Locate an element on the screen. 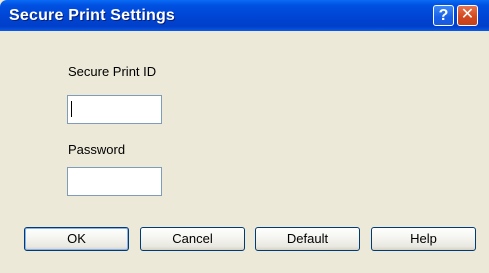  ok-button: OK is located at coordinates (76, 239).